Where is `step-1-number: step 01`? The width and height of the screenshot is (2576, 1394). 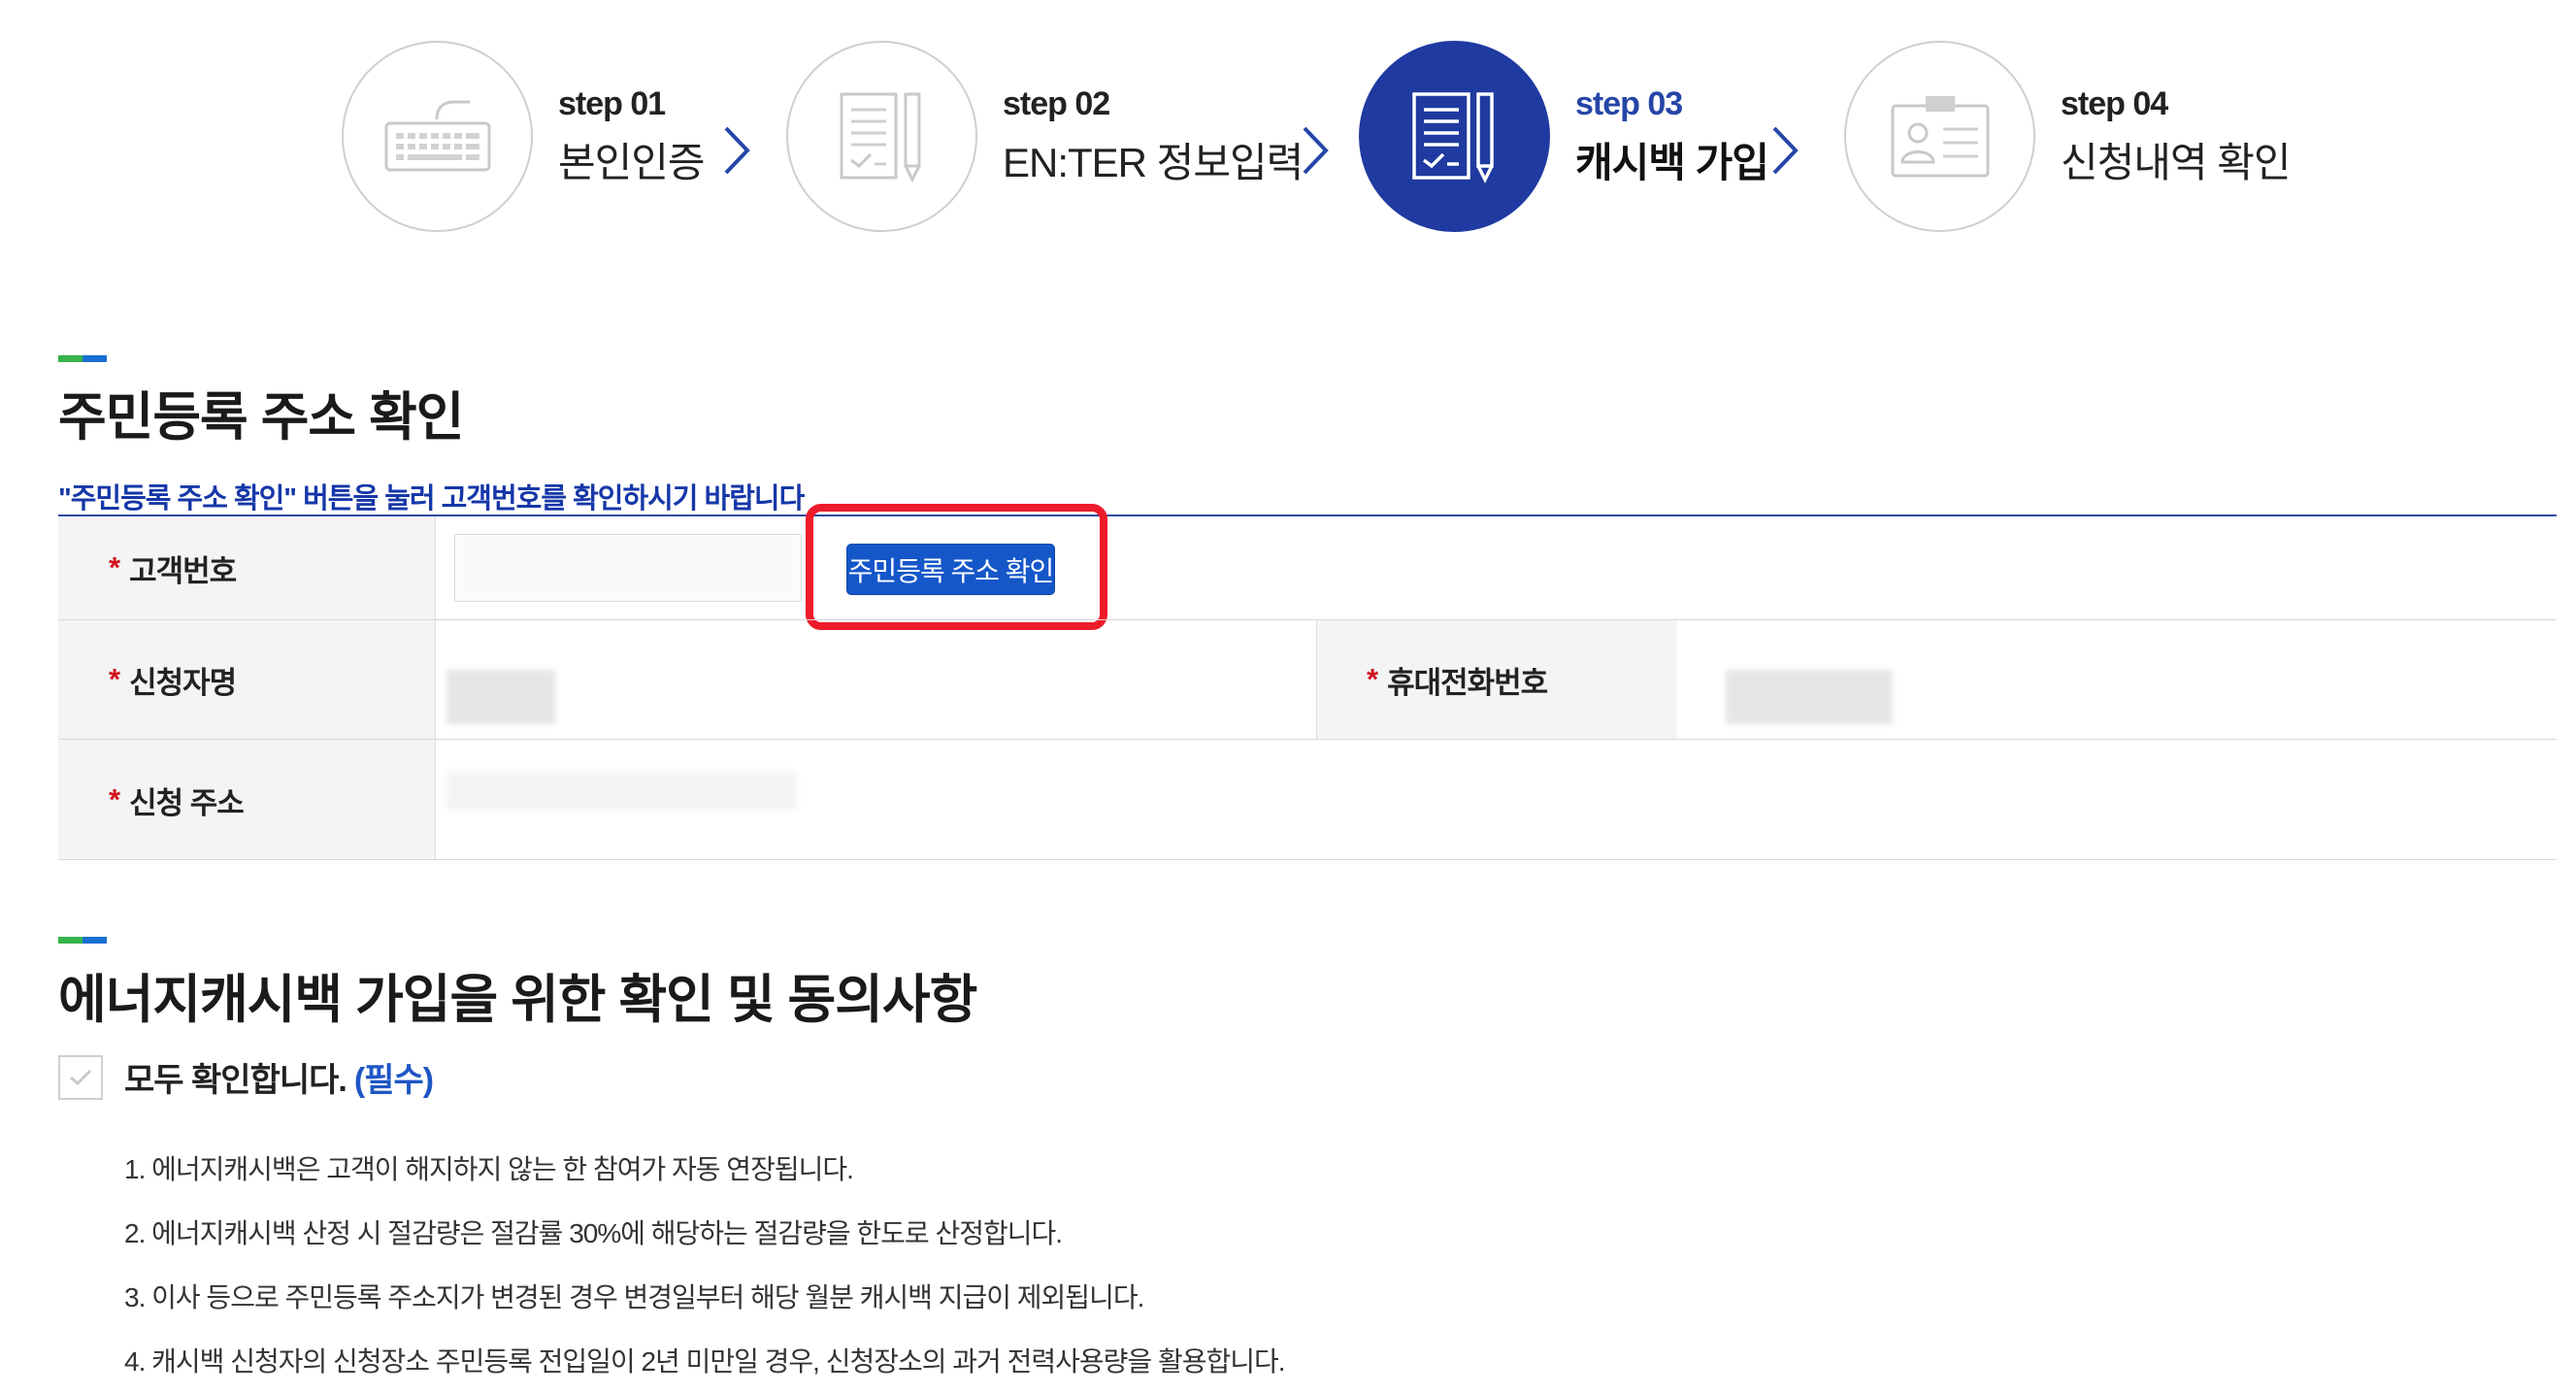 step-1-number: step 01 is located at coordinates (612, 103).